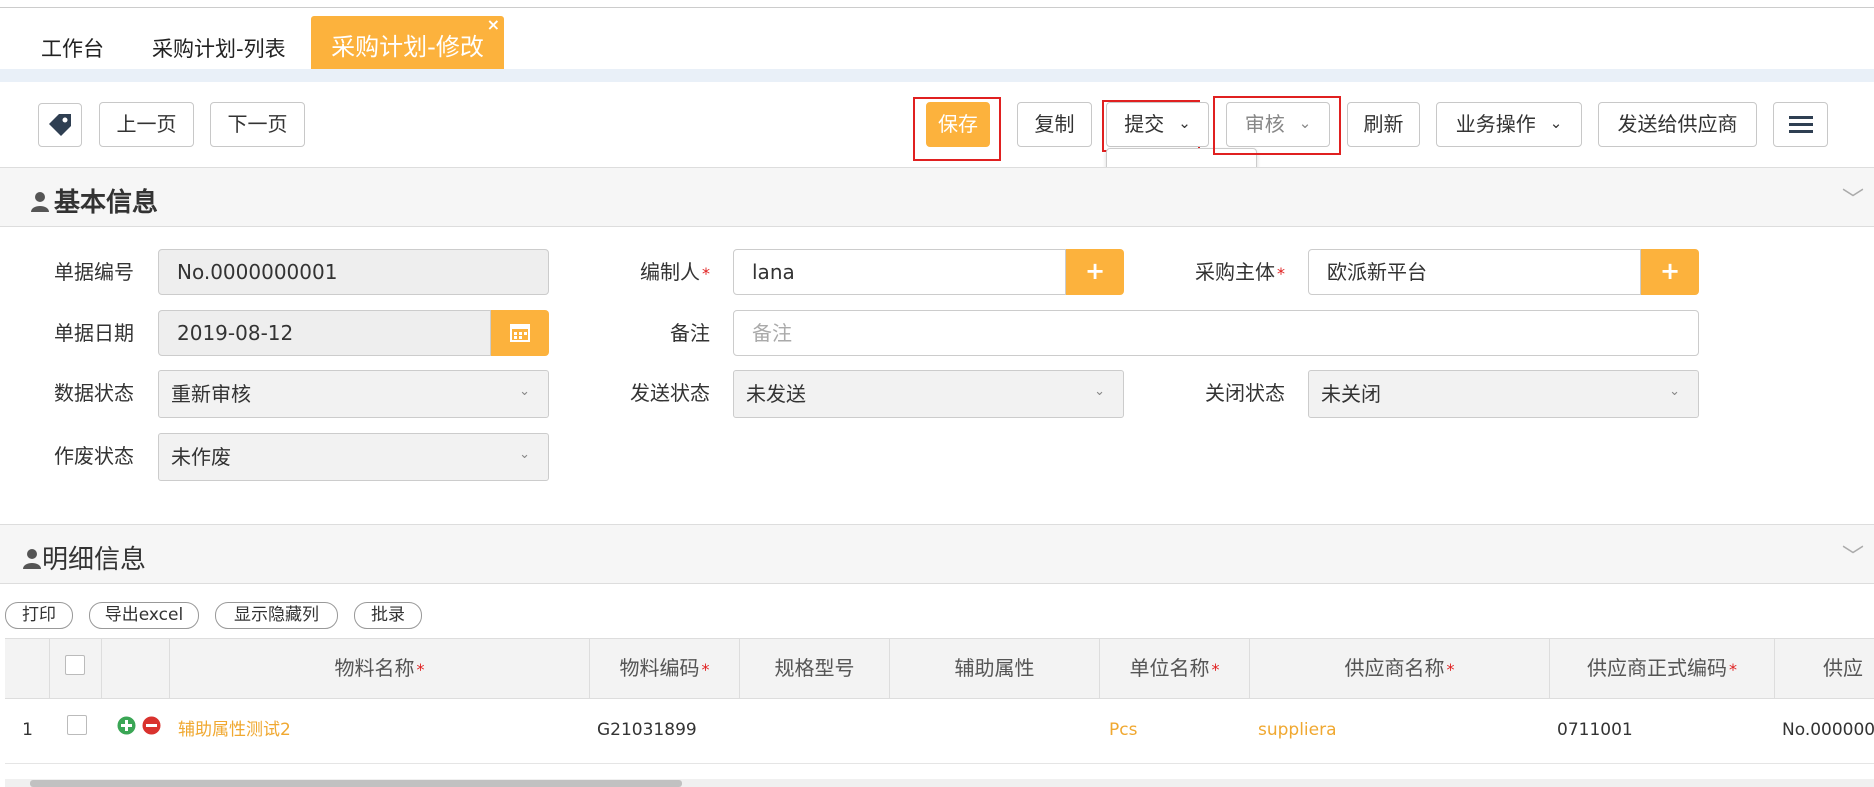 The image size is (1874, 787). I want to click on tabbar-divider, so click(937, 75).